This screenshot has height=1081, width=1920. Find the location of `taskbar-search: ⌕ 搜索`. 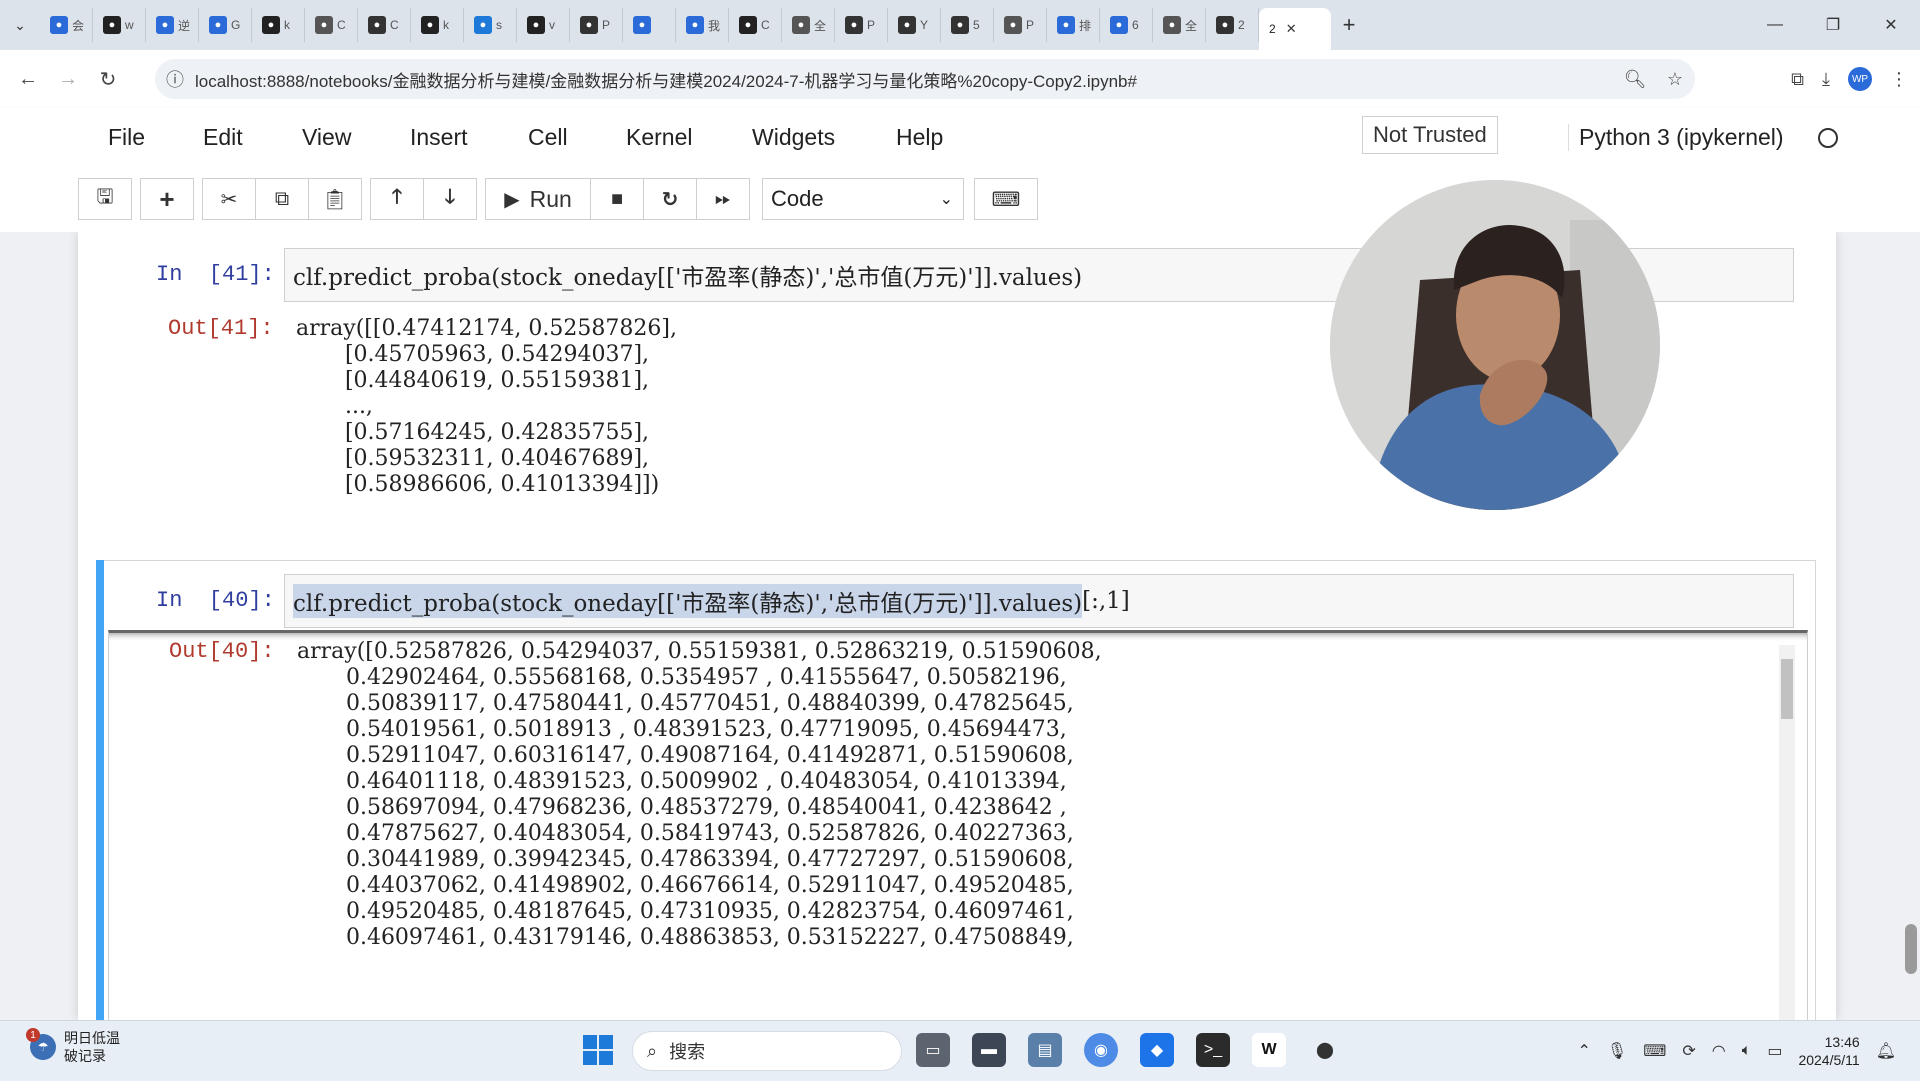

taskbar-search: ⌕ 搜索 is located at coordinates (767, 1051).